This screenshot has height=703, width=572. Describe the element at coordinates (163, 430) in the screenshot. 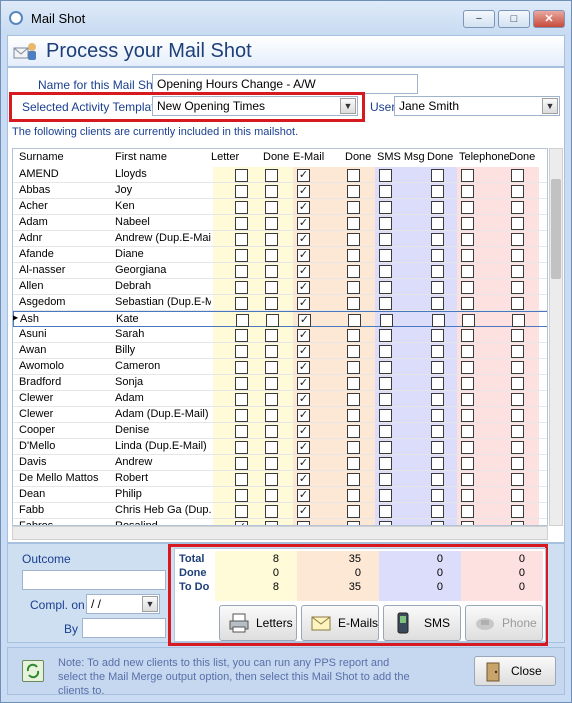

I see `first-name-cell: Denise` at that location.